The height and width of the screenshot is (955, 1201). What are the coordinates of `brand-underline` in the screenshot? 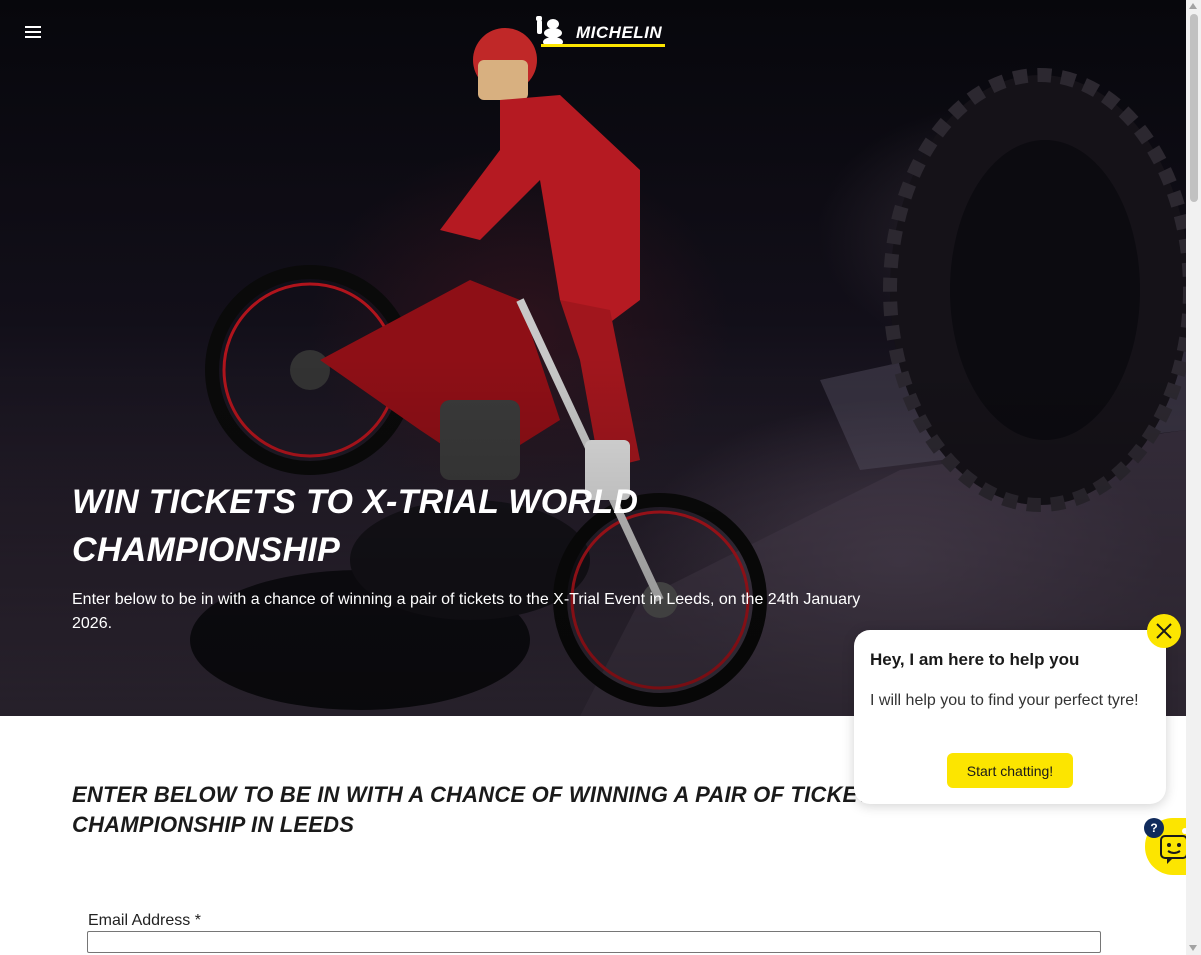 It's located at (603, 45).